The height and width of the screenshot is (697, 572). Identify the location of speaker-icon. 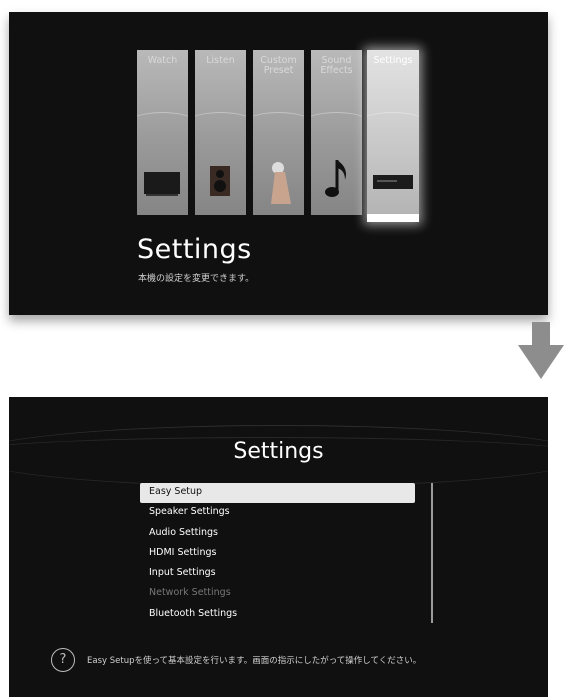
(220, 181).